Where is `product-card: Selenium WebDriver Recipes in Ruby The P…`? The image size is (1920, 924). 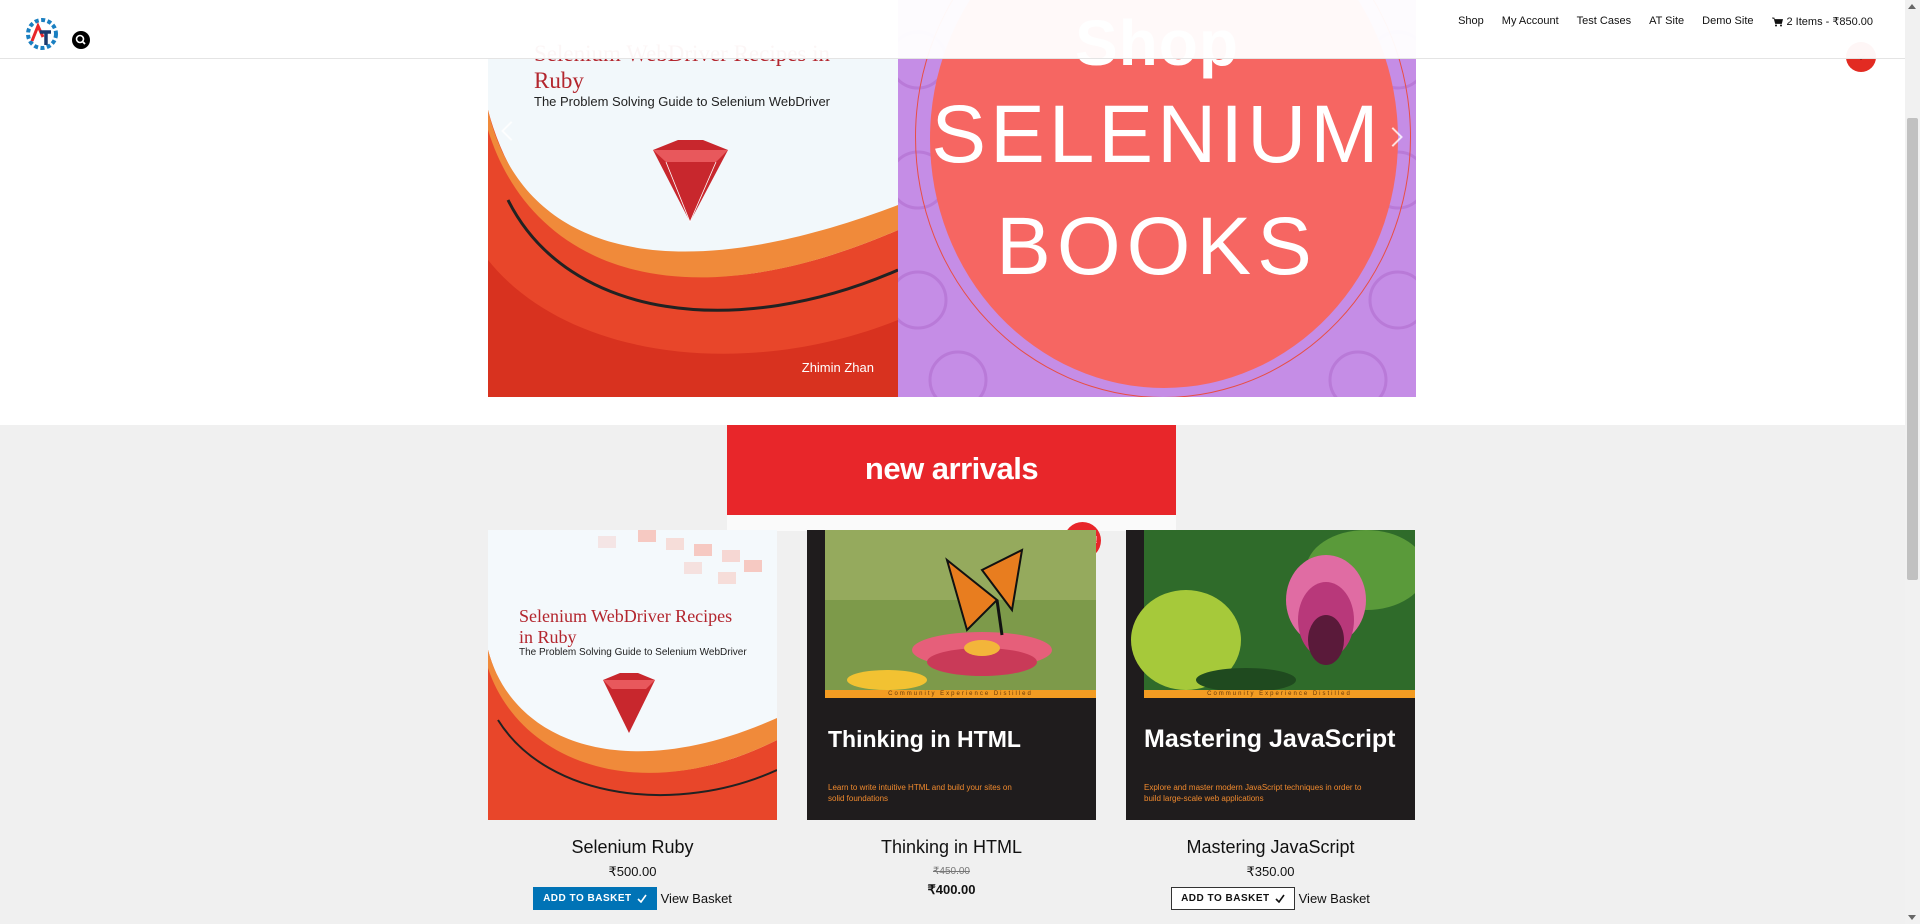
product-card: Selenium WebDriver Recipes in Ruby The P… is located at coordinates (632, 720).